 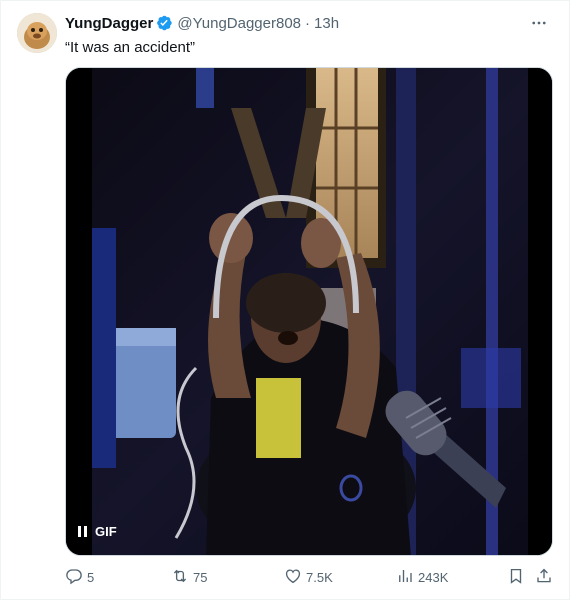 I want to click on retweet-count: 75, so click(x=200, y=577).